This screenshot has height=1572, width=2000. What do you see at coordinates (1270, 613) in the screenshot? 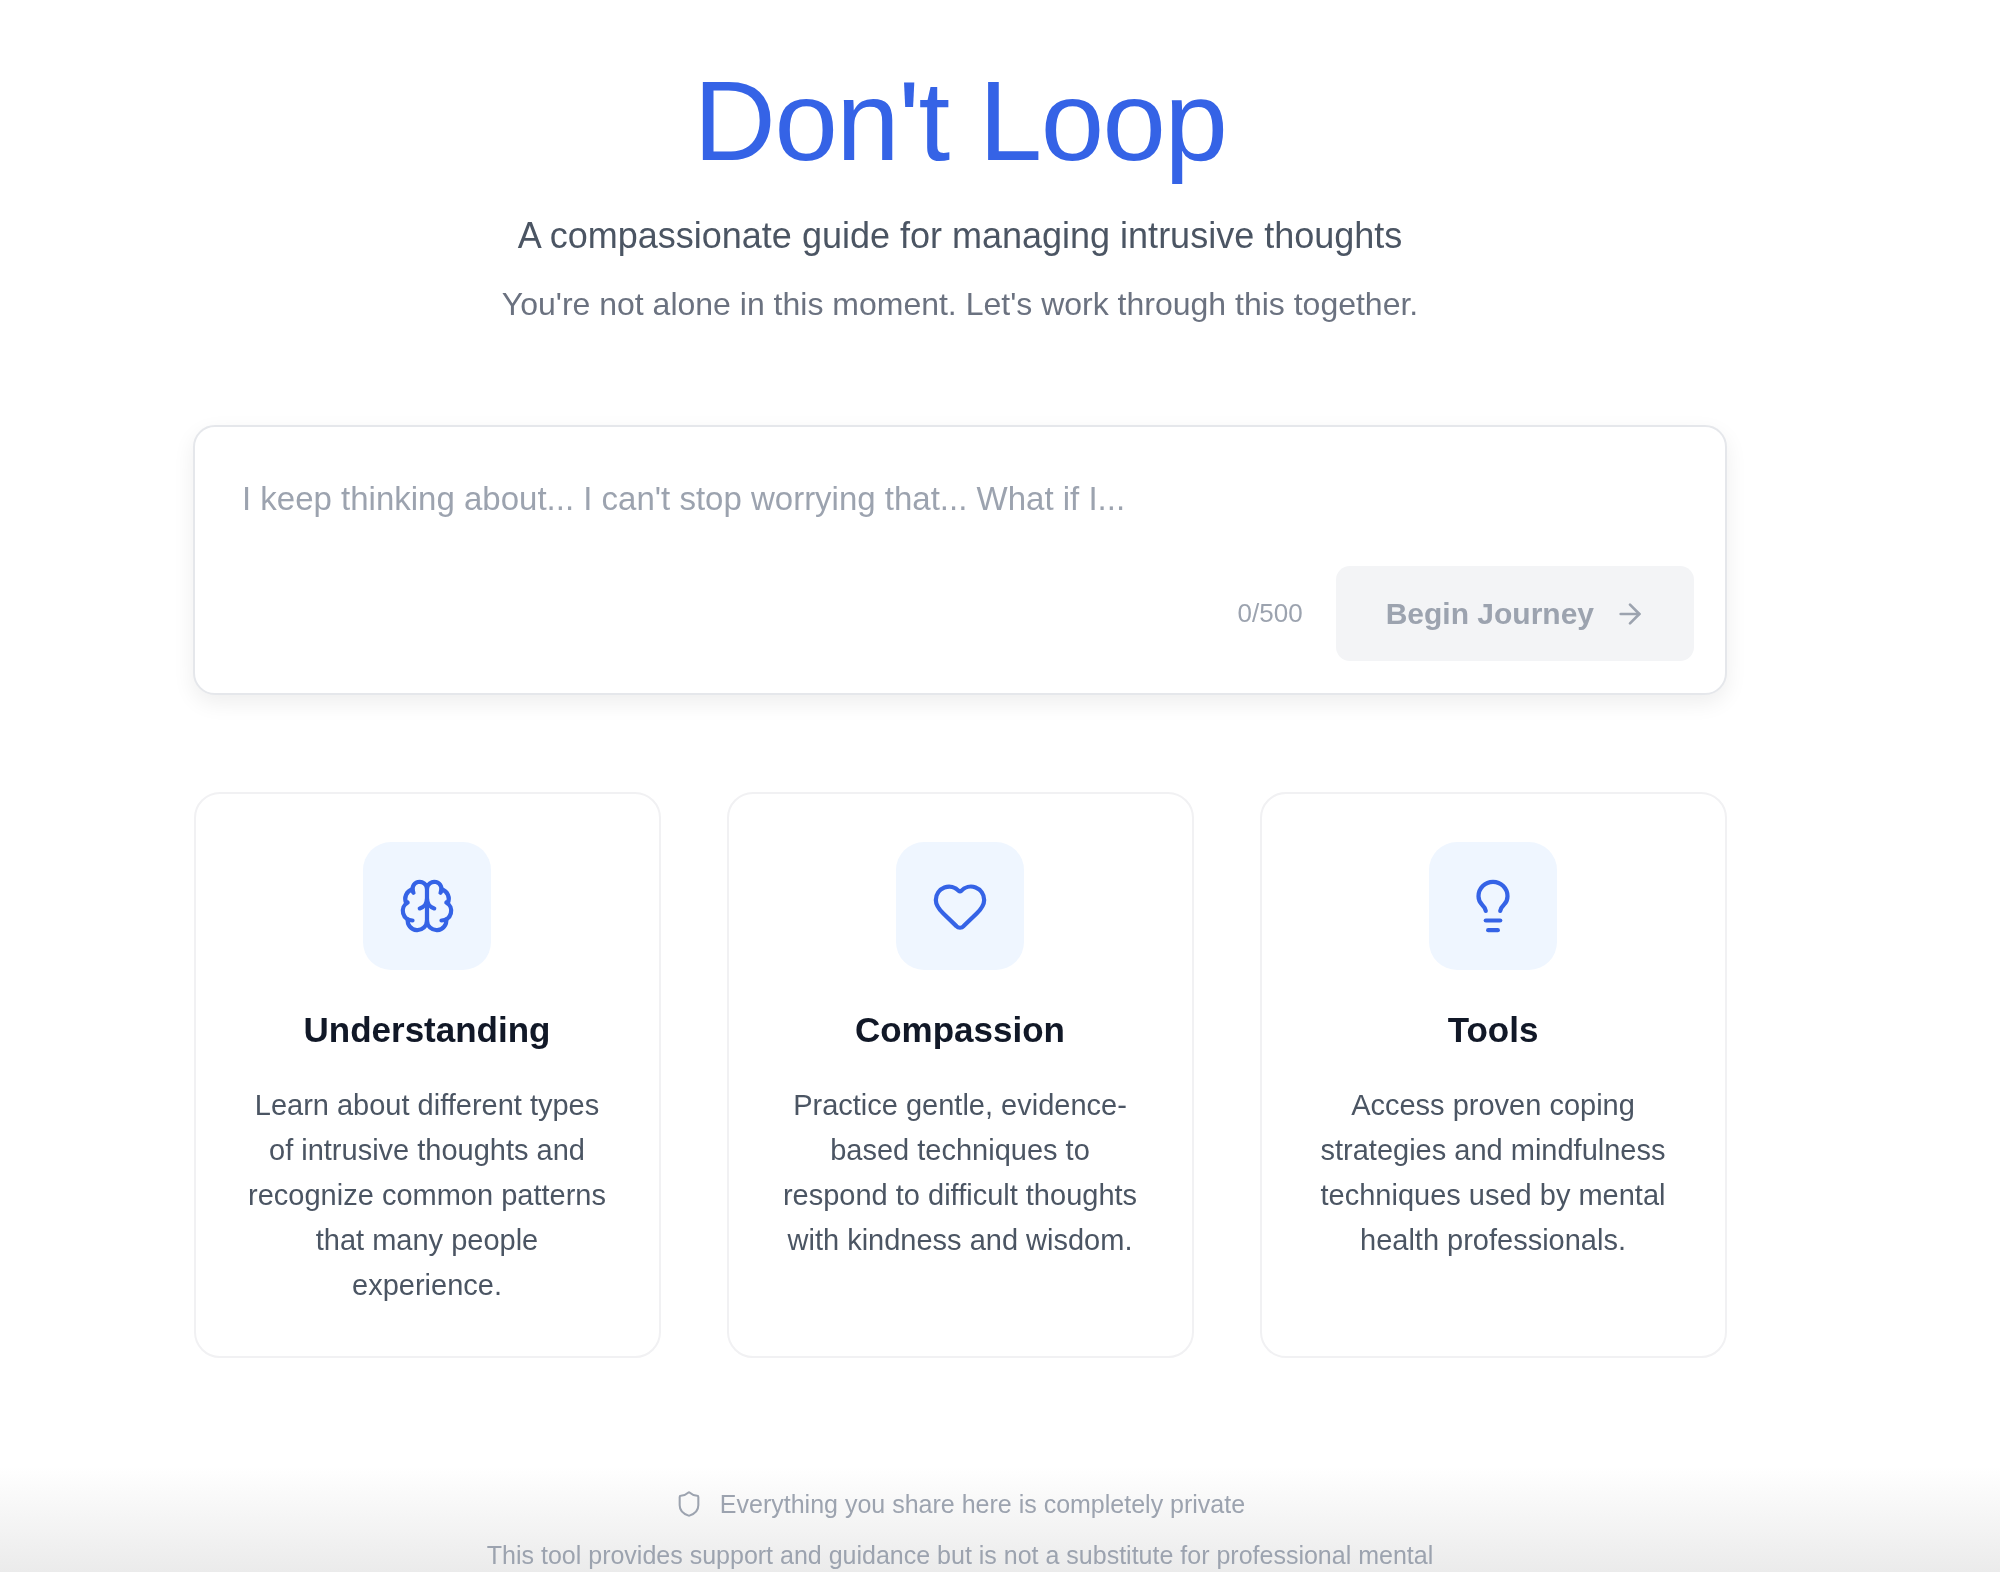
I see `character-counter: 0/500` at bounding box center [1270, 613].